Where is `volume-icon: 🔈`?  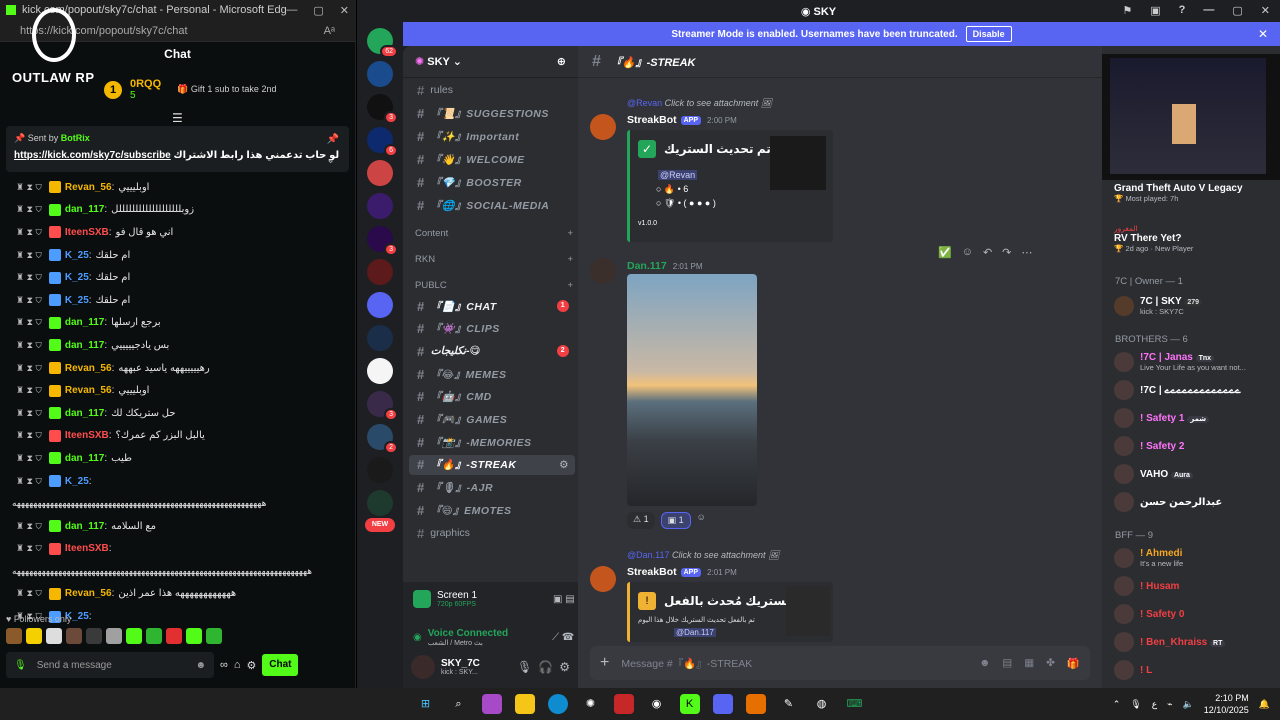 volume-icon: 🔈 is located at coordinates (1188, 704).